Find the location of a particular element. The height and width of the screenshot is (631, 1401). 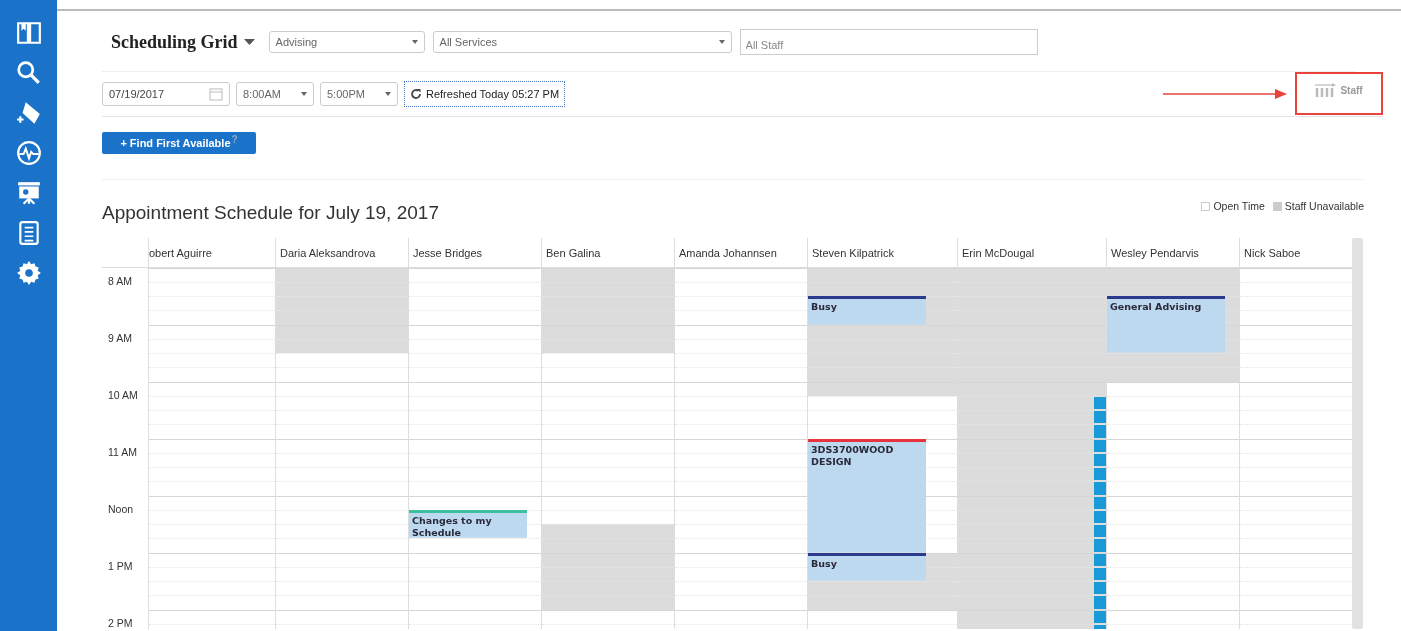

dropdown: All Services is located at coordinates (582, 42).